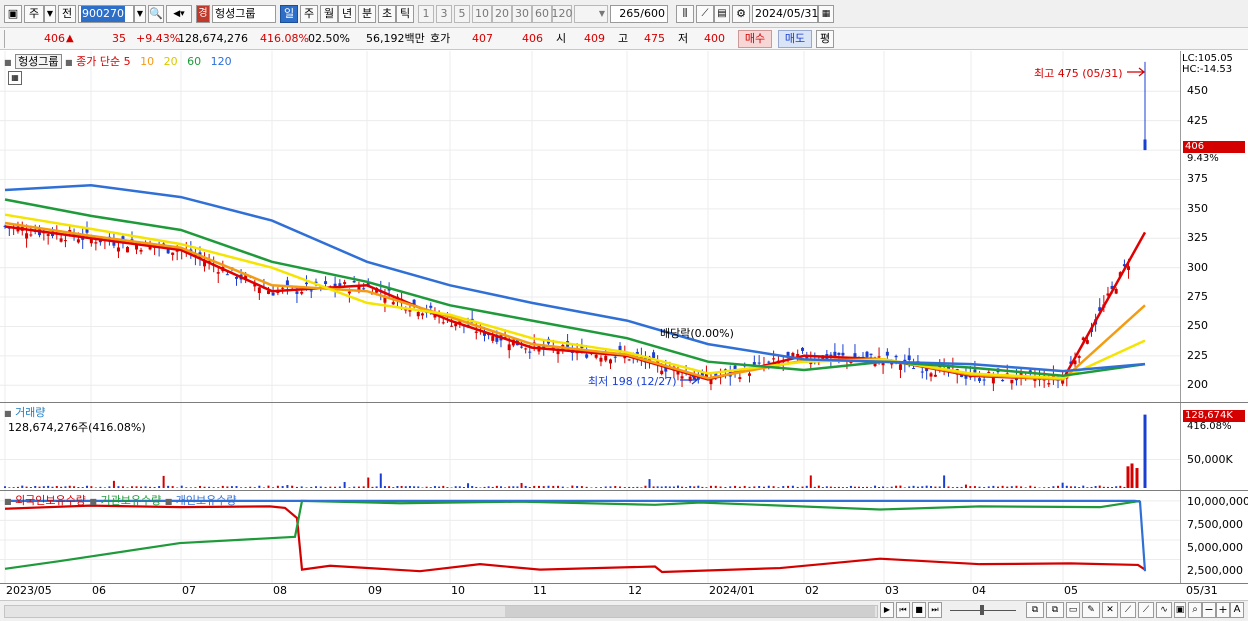 This screenshot has width=1248, height=621. What do you see at coordinates (722, 14) in the screenshot?
I see `save-icon: ▤` at bounding box center [722, 14].